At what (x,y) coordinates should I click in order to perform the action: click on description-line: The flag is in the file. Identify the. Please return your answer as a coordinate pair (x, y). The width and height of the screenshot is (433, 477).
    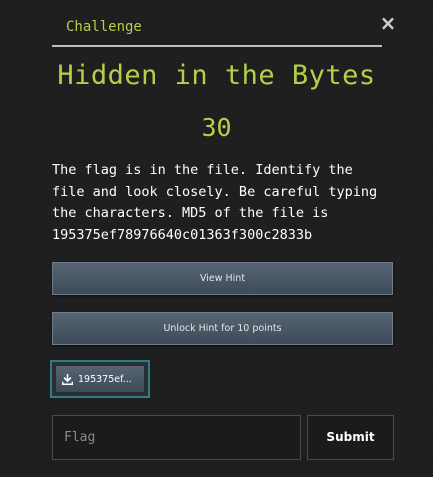
    Looking at the image, I should click on (202, 170).